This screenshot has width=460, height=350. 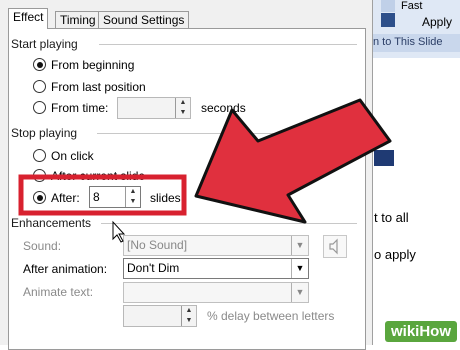 What do you see at coordinates (119, 231) in the screenshot?
I see `mouse-cursor-icon` at bounding box center [119, 231].